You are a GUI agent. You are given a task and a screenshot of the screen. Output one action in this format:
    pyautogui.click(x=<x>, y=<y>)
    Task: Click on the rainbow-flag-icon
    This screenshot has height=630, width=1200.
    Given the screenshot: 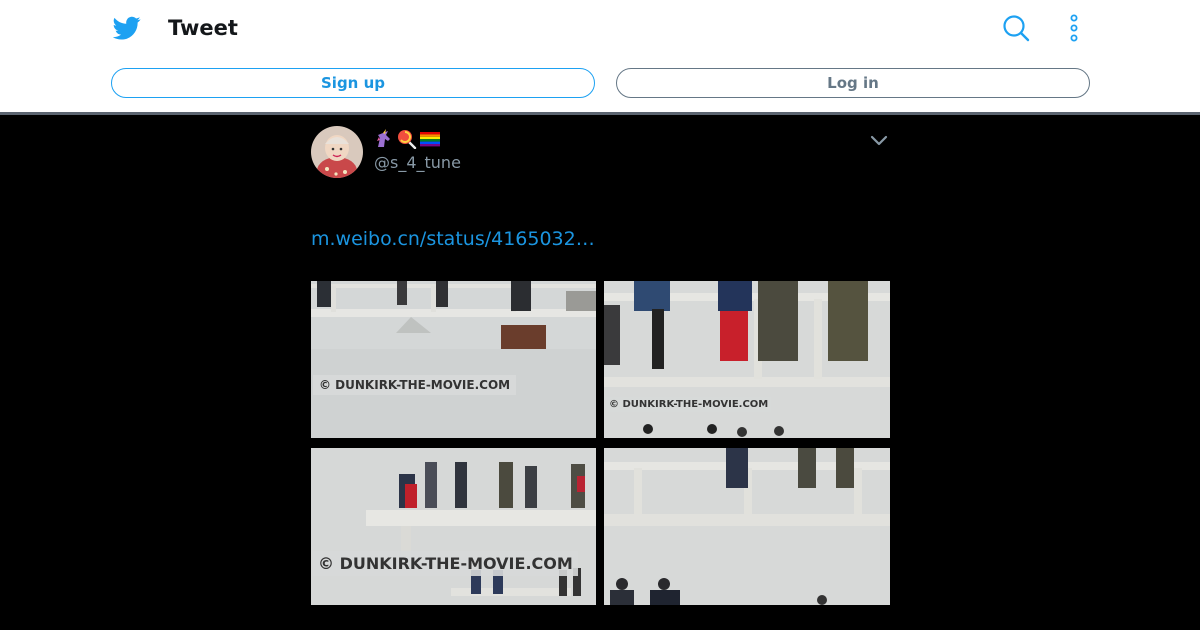 What is the action you would take?
    pyautogui.click(x=430, y=139)
    